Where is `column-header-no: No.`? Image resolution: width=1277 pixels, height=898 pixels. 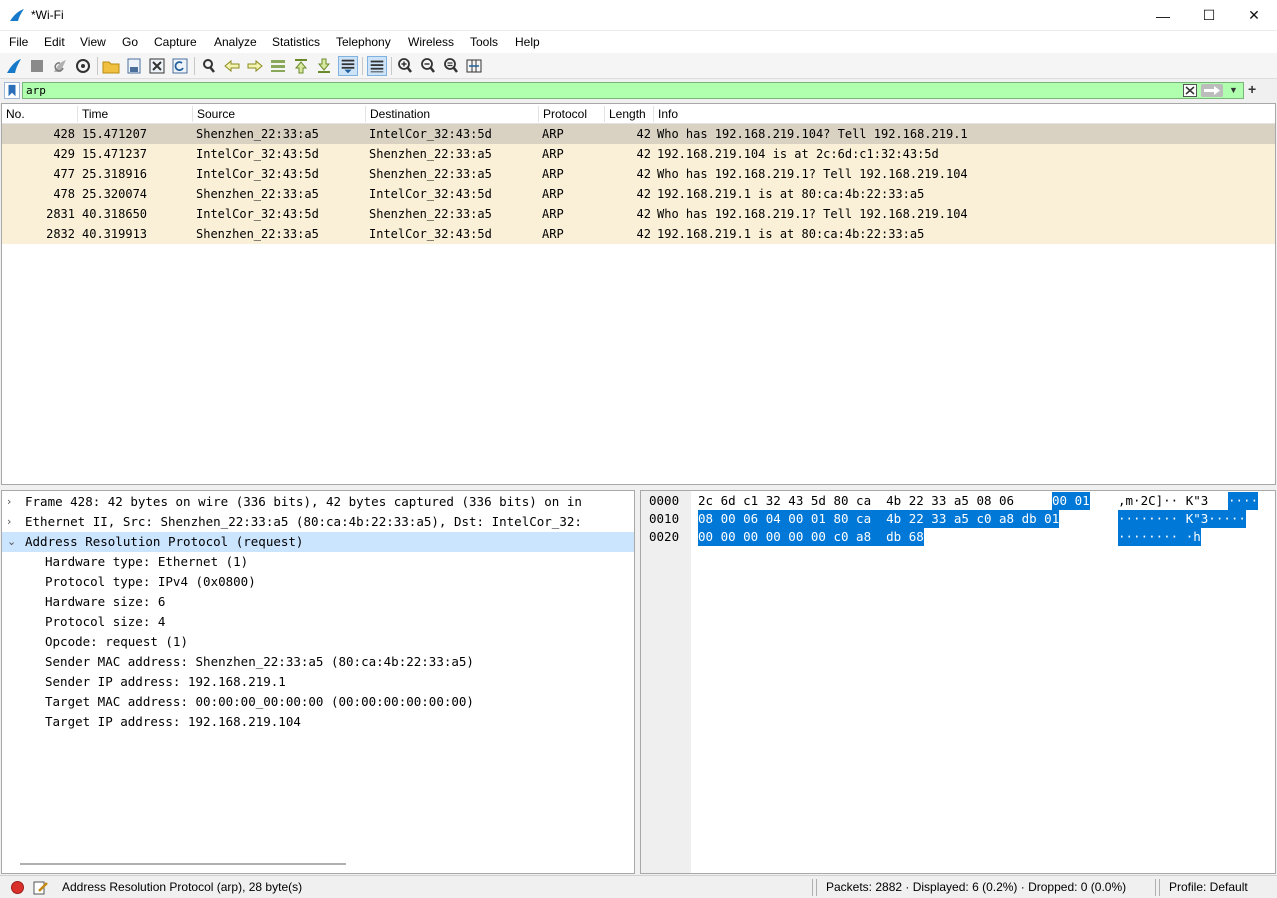 column-header-no: No. is located at coordinates (40, 114).